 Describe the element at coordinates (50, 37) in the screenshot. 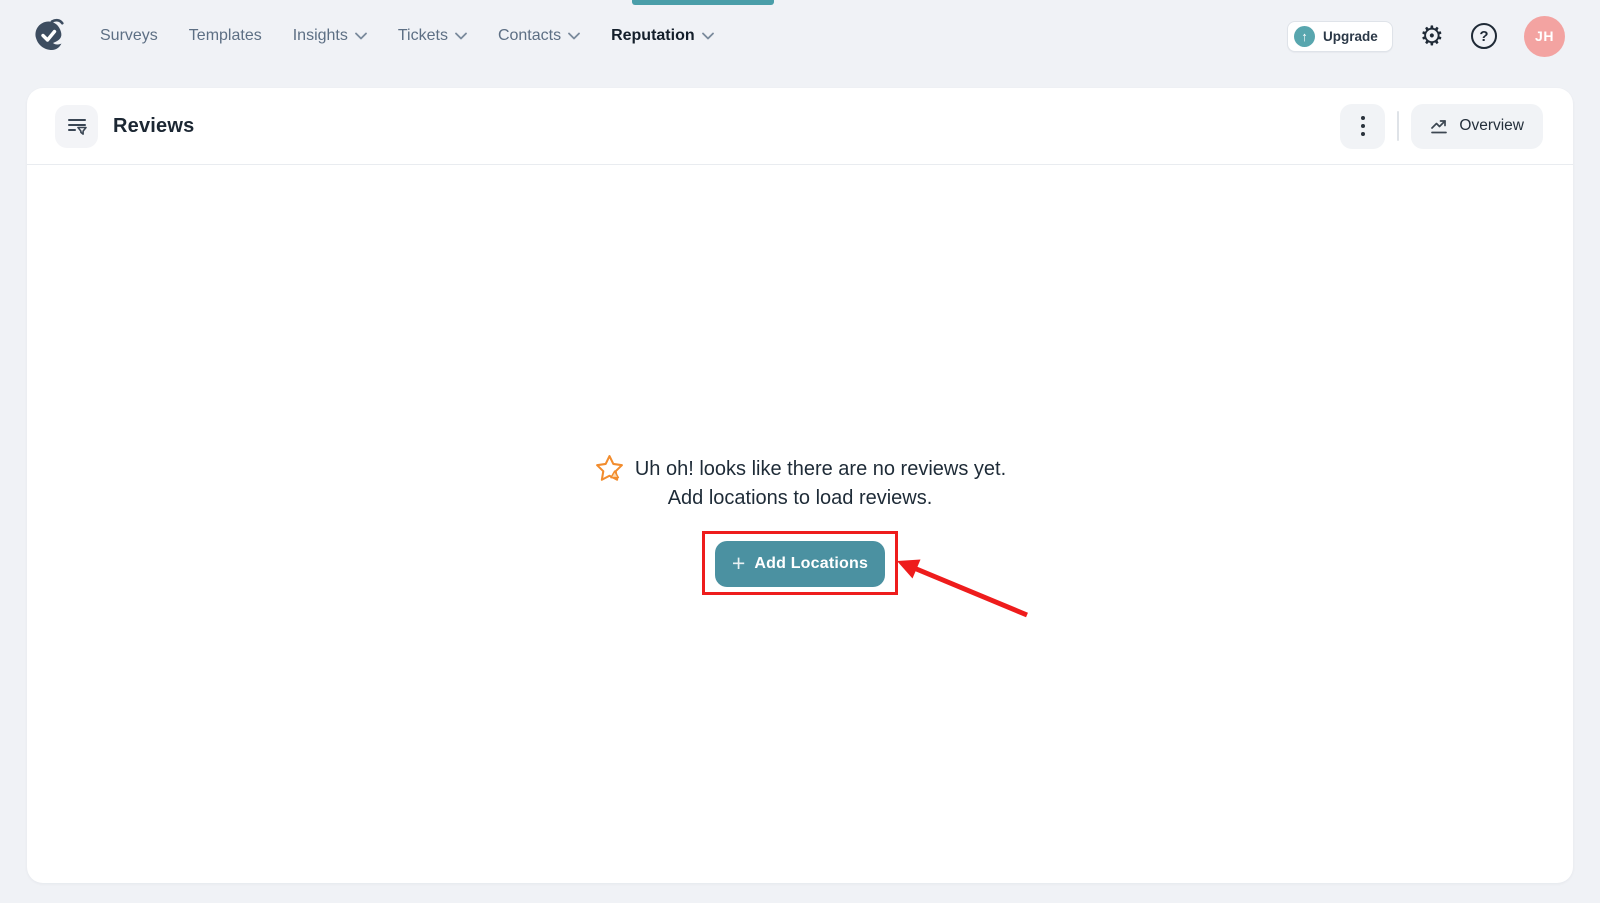

I see `brand-logo-icon` at that location.